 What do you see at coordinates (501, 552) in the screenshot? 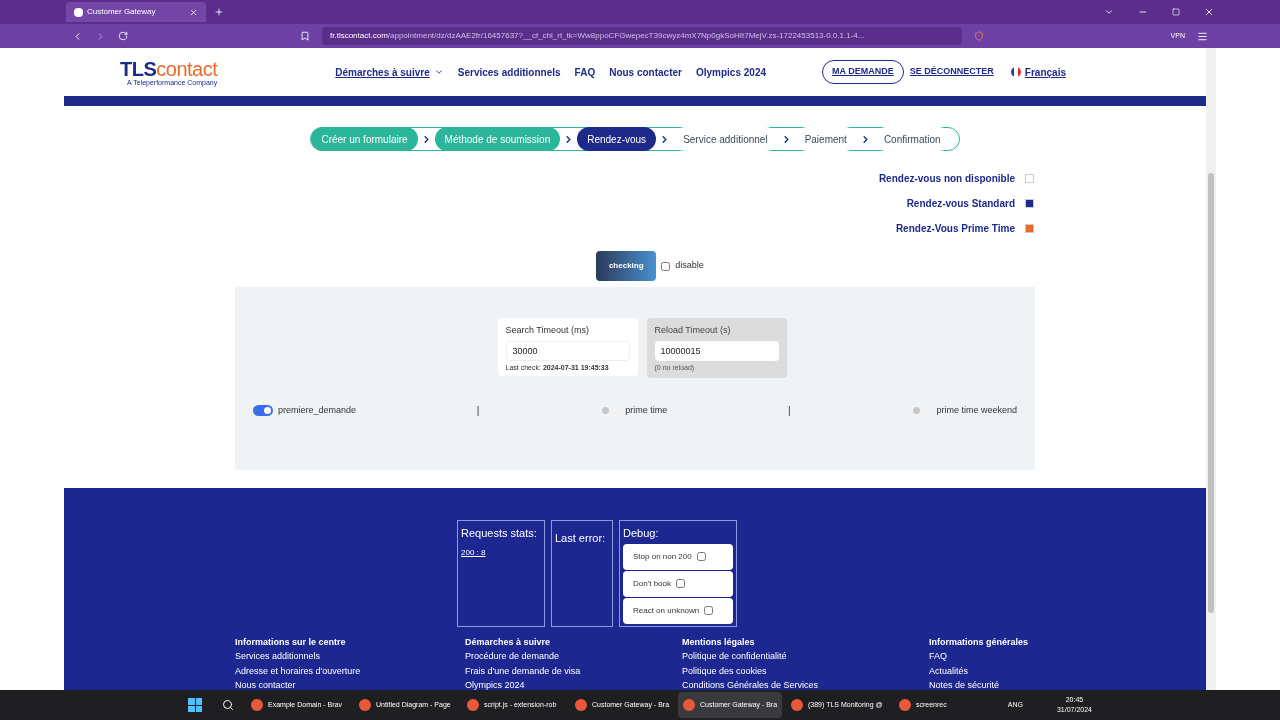
I see `stats-link: 200 : 8` at bounding box center [501, 552].